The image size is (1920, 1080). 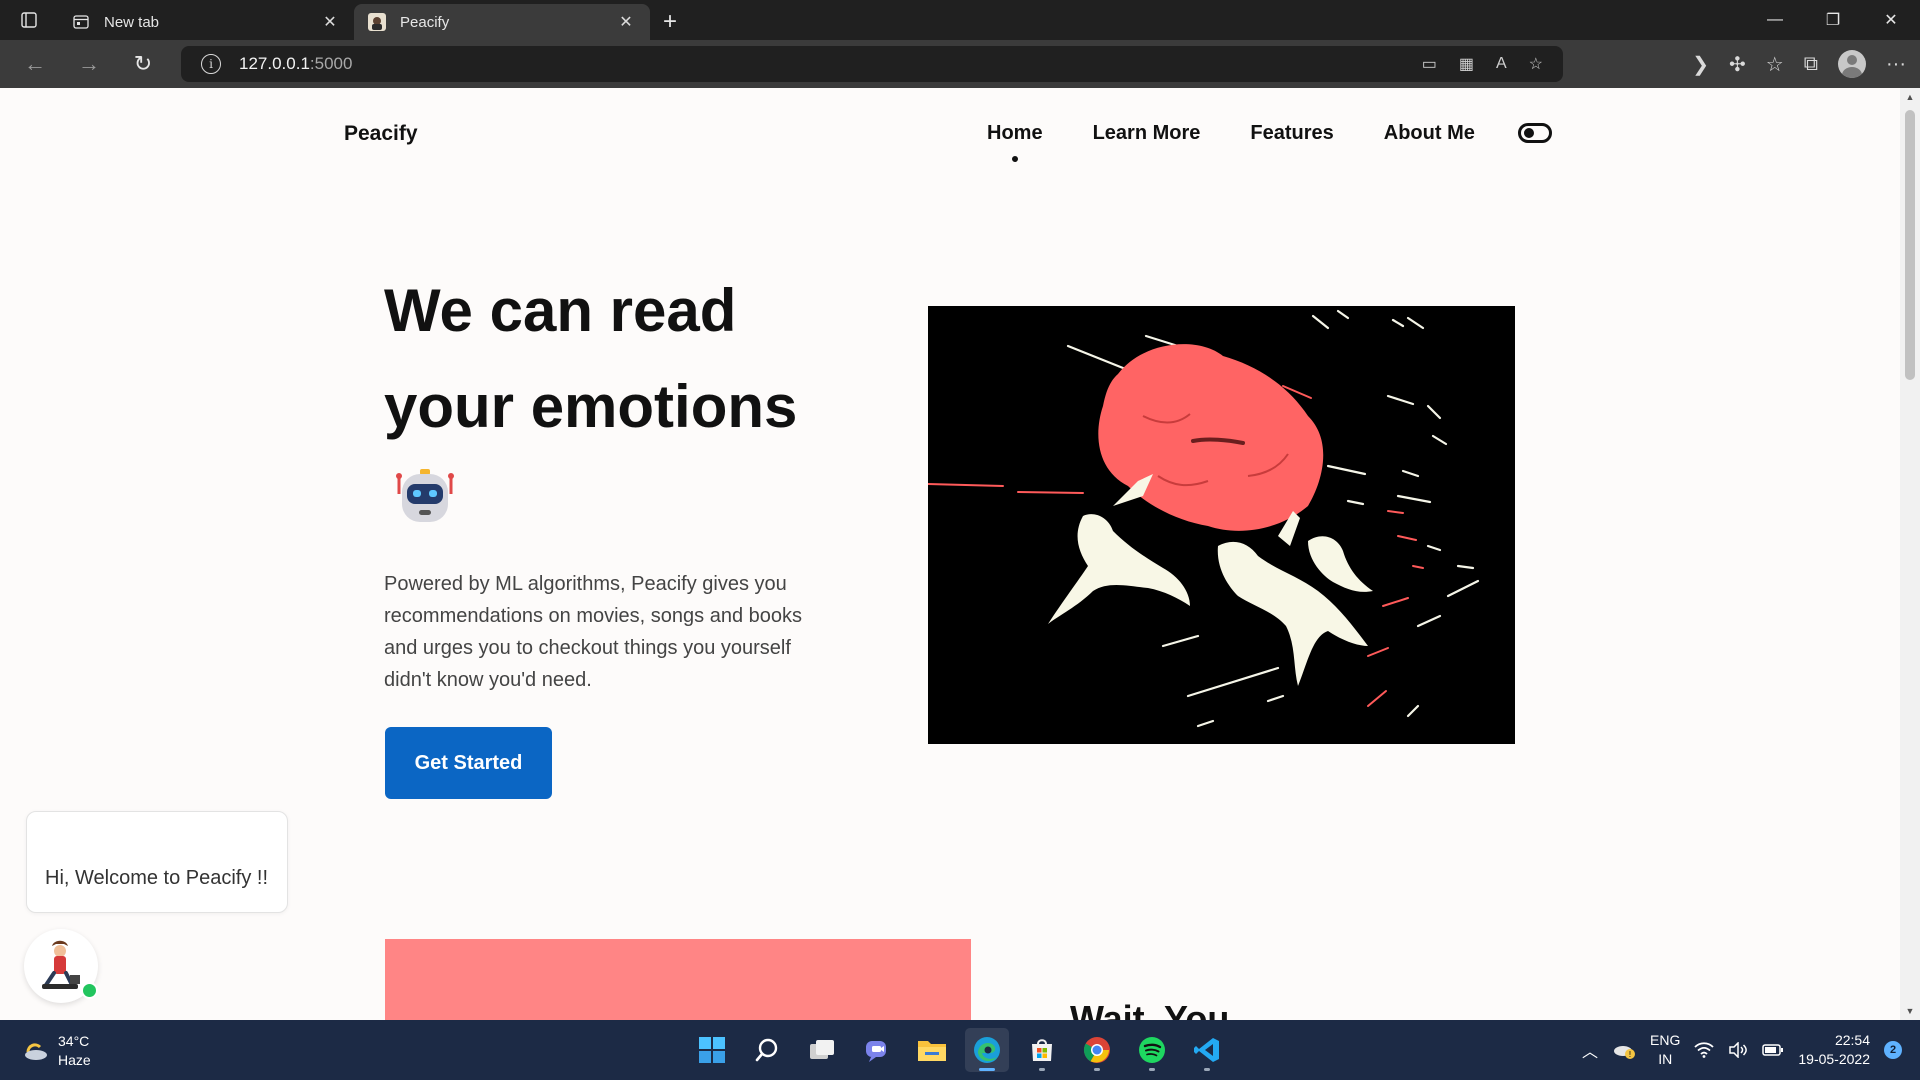 What do you see at coordinates (1852, 1040) in the screenshot?
I see `clock-time: 22:54` at bounding box center [1852, 1040].